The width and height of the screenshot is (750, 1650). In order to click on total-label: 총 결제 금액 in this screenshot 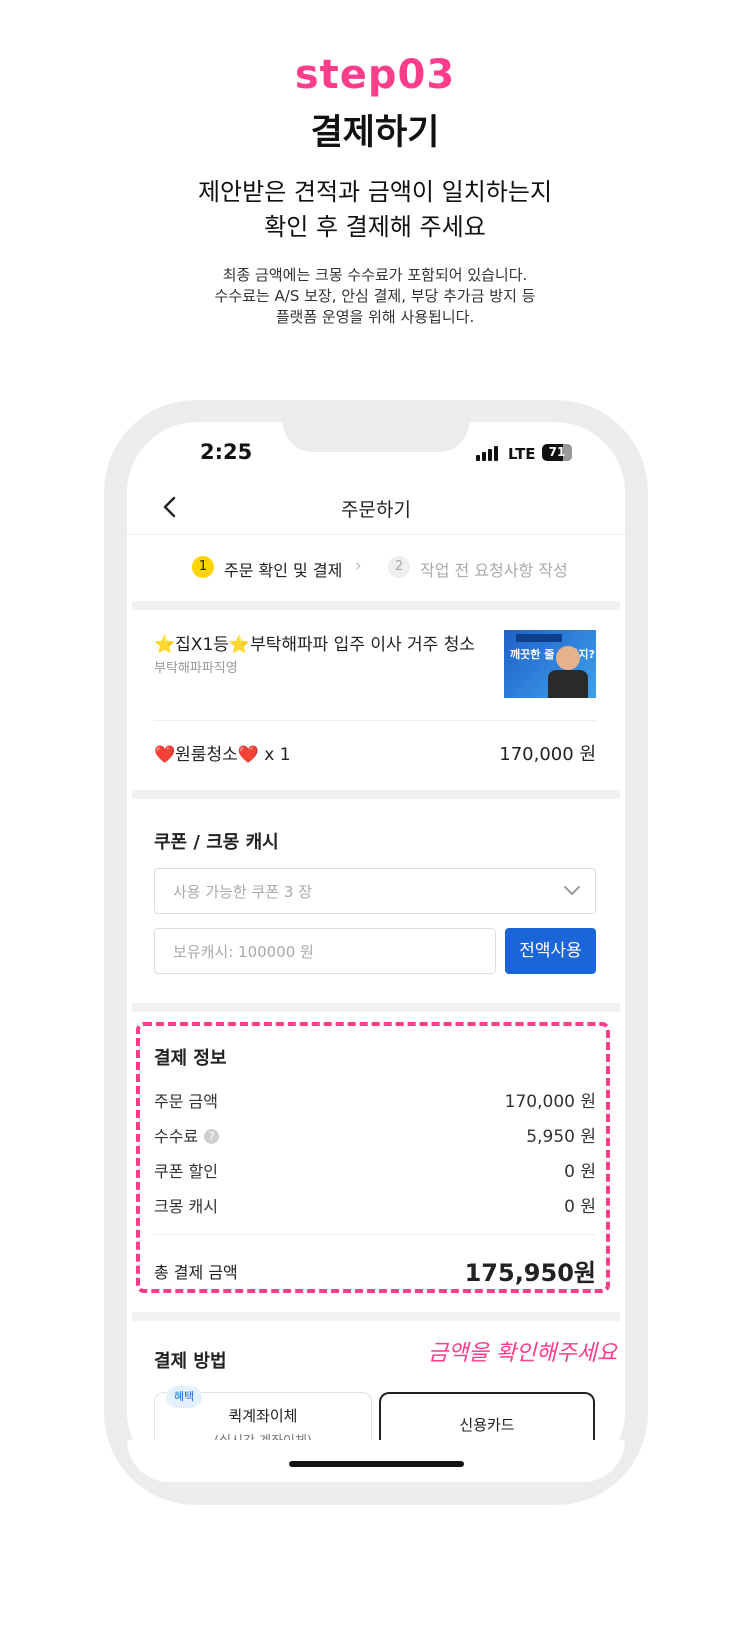, I will do `click(196, 1272)`.